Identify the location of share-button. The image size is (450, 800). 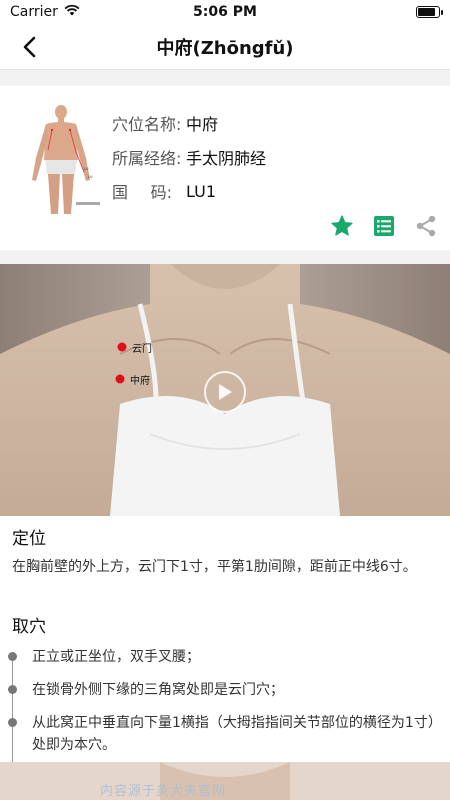
(426, 226).